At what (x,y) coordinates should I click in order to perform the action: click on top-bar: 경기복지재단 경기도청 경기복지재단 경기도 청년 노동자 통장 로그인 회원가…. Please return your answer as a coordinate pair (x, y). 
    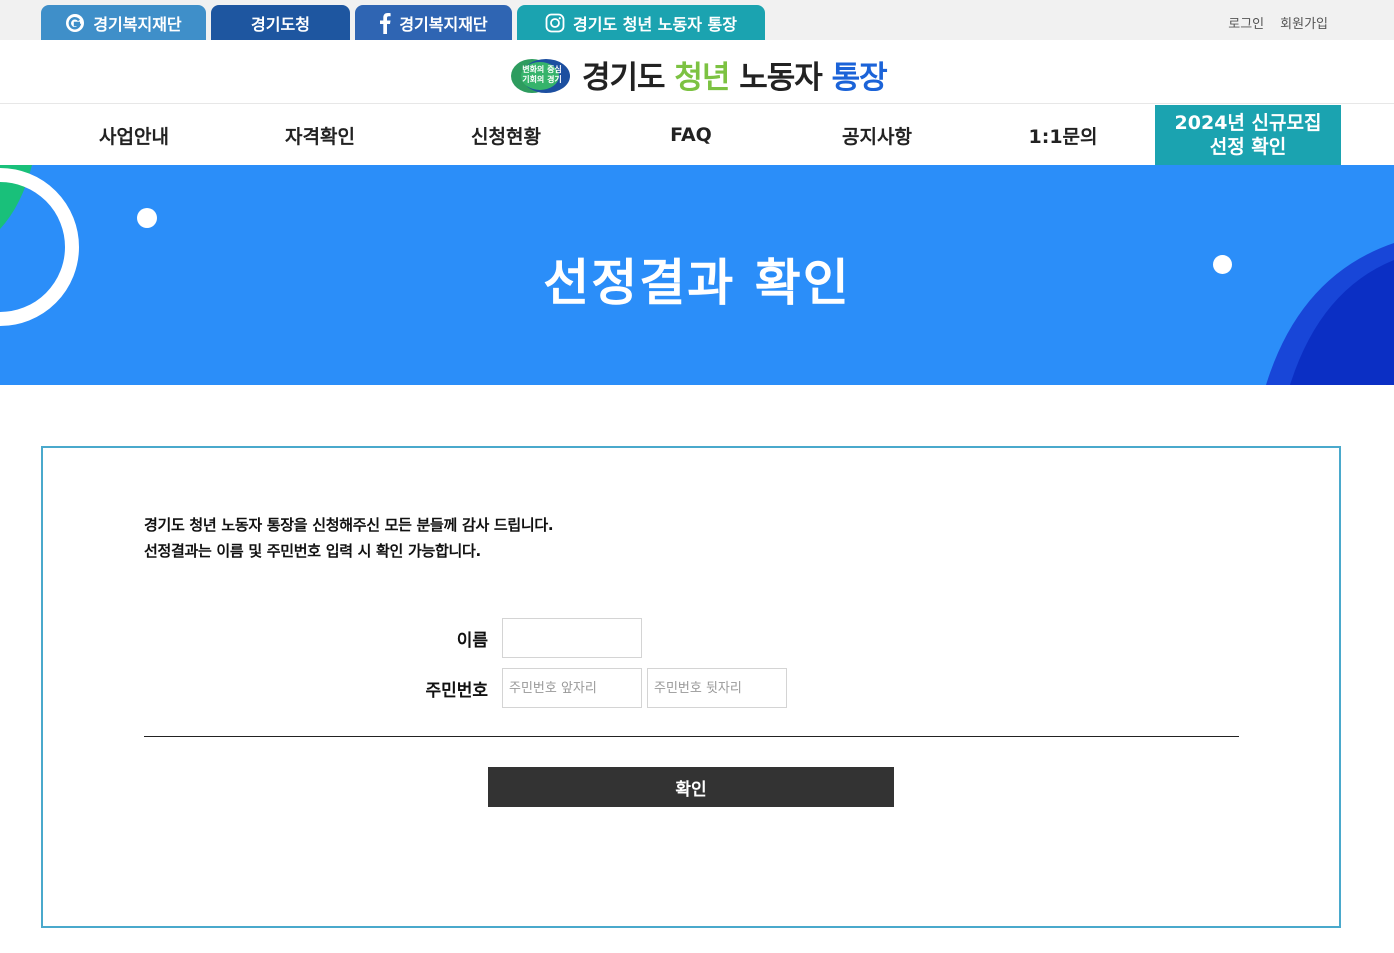
    Looking at the image, I should click on (697, 20).